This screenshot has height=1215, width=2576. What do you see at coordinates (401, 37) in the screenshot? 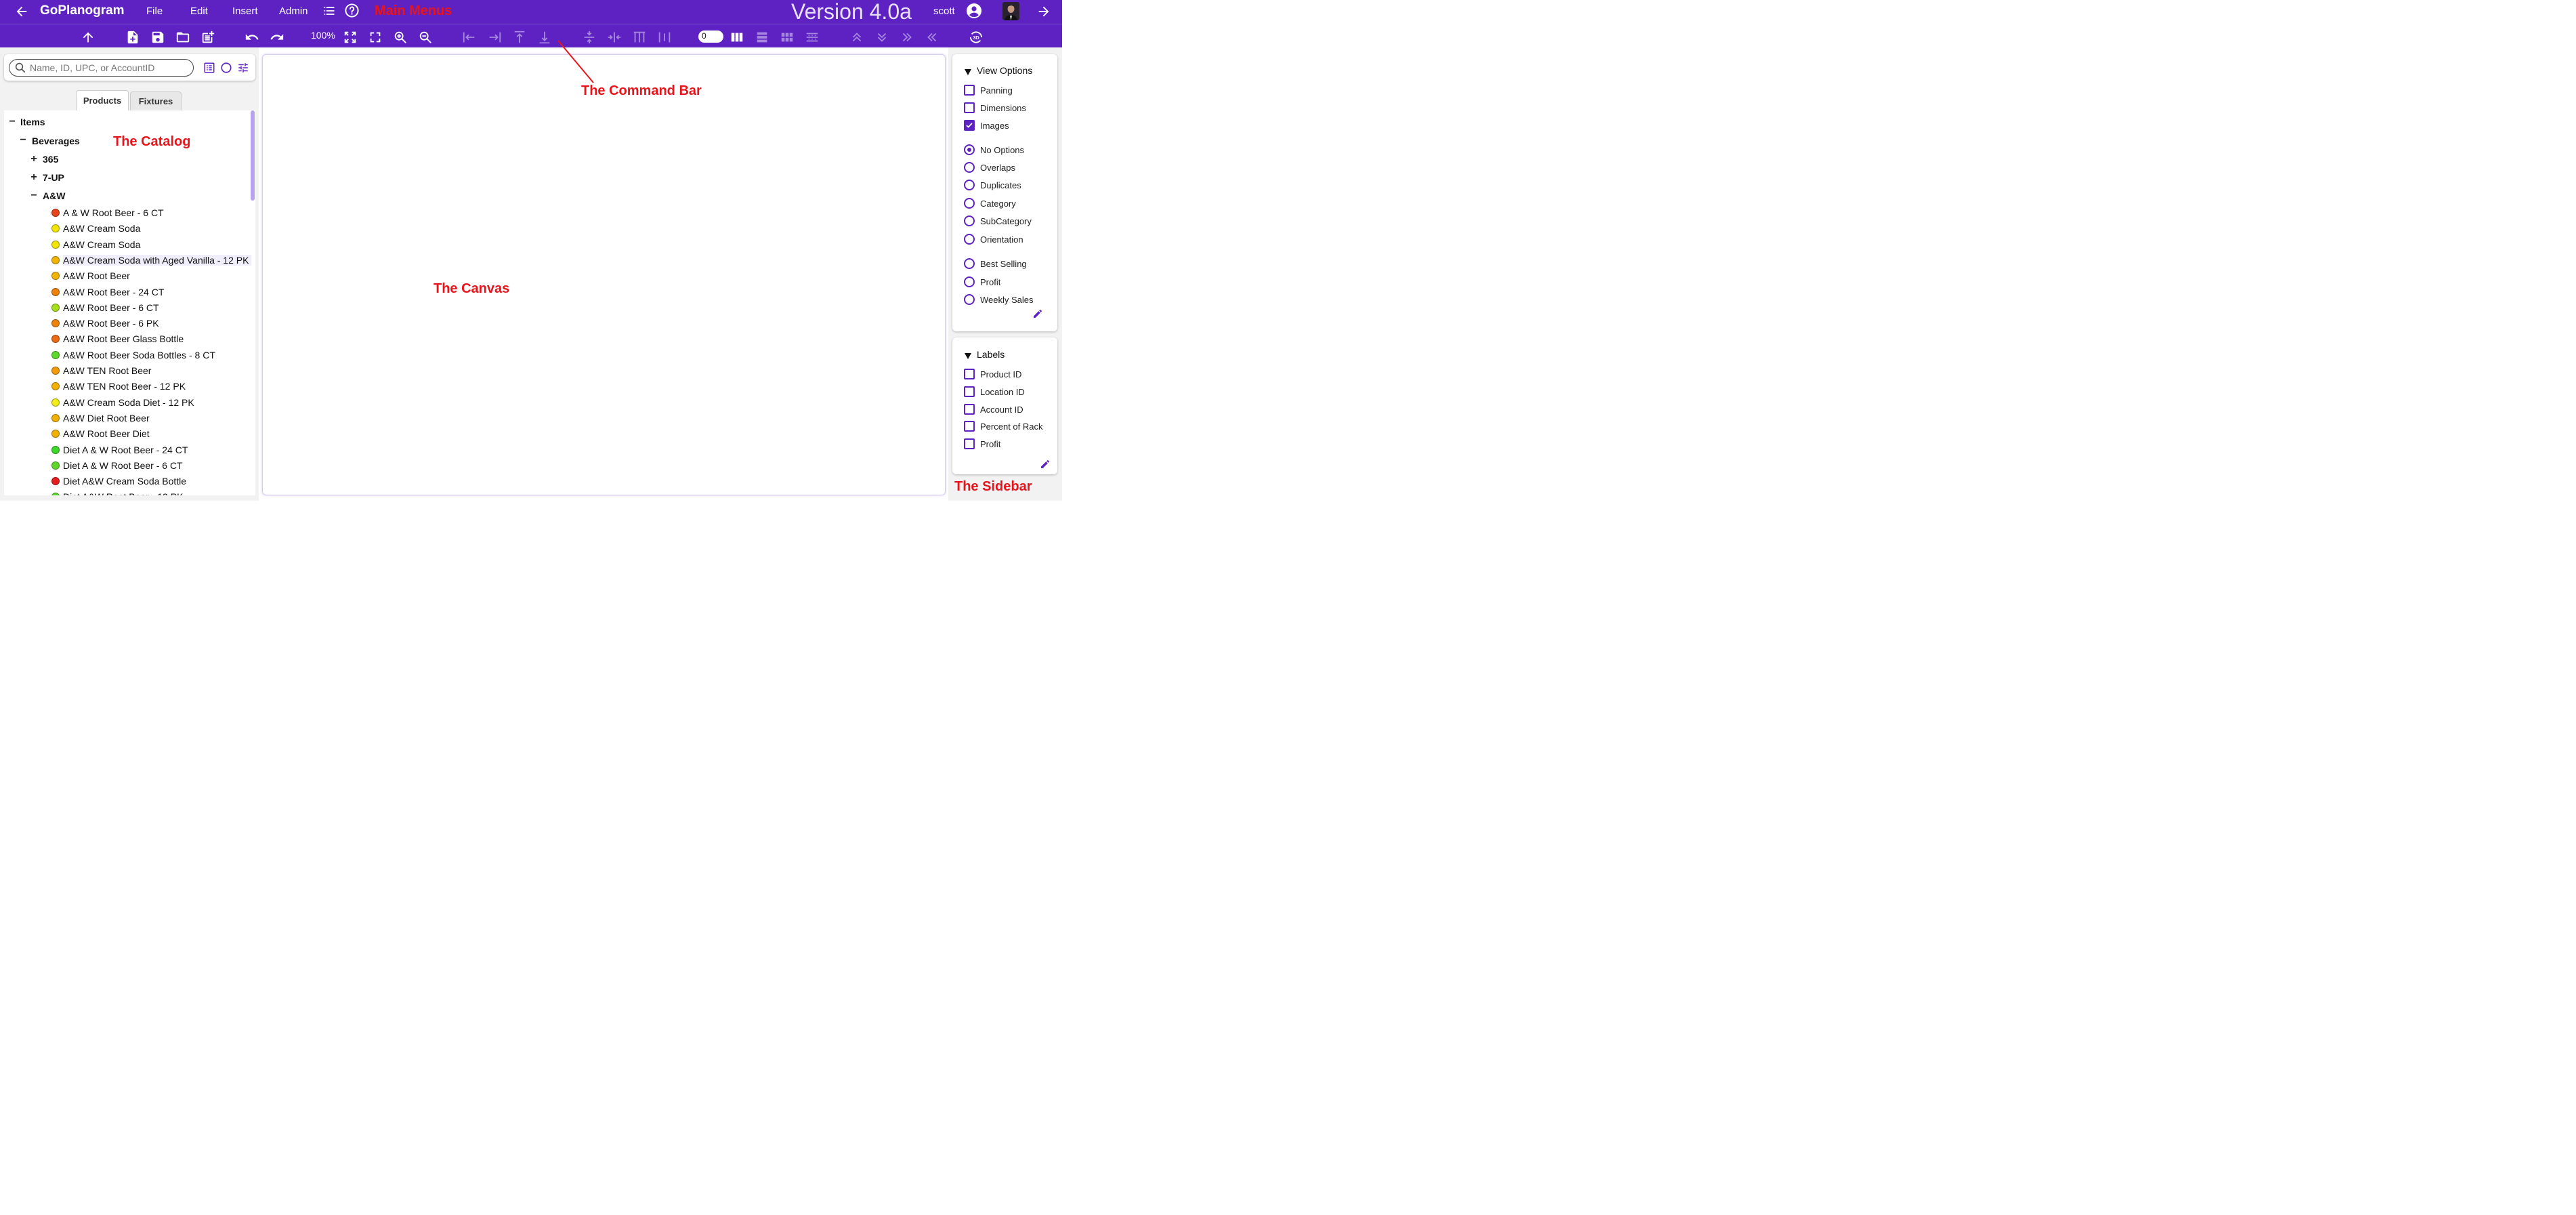
I see `zoom-in-icon` at bounding box center [401, 37].